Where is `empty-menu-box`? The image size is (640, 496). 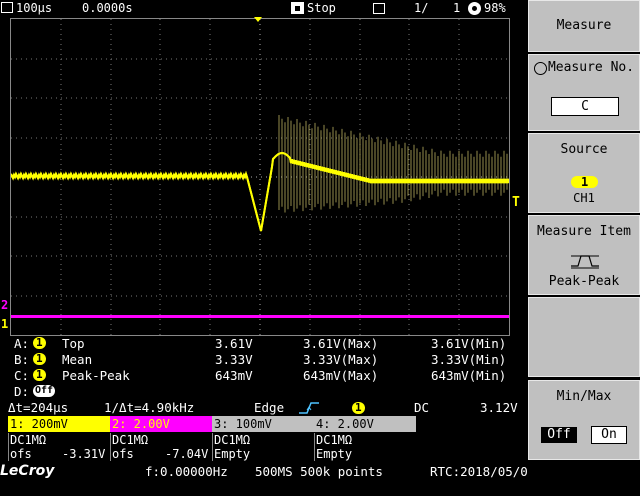
empty-menu-box is located at coordinates (584, 337).